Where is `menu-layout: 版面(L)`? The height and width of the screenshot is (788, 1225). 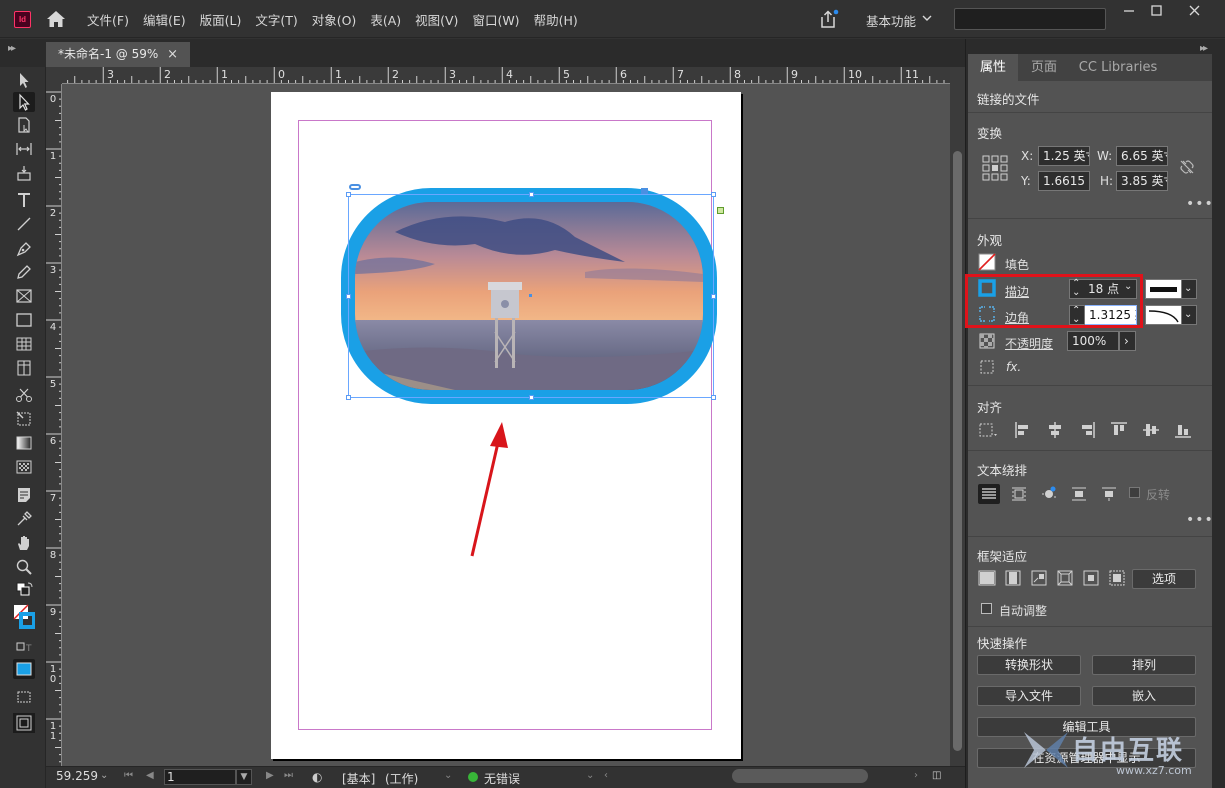
menu-layout: 版面(L) is located at coordinates (221, 19).